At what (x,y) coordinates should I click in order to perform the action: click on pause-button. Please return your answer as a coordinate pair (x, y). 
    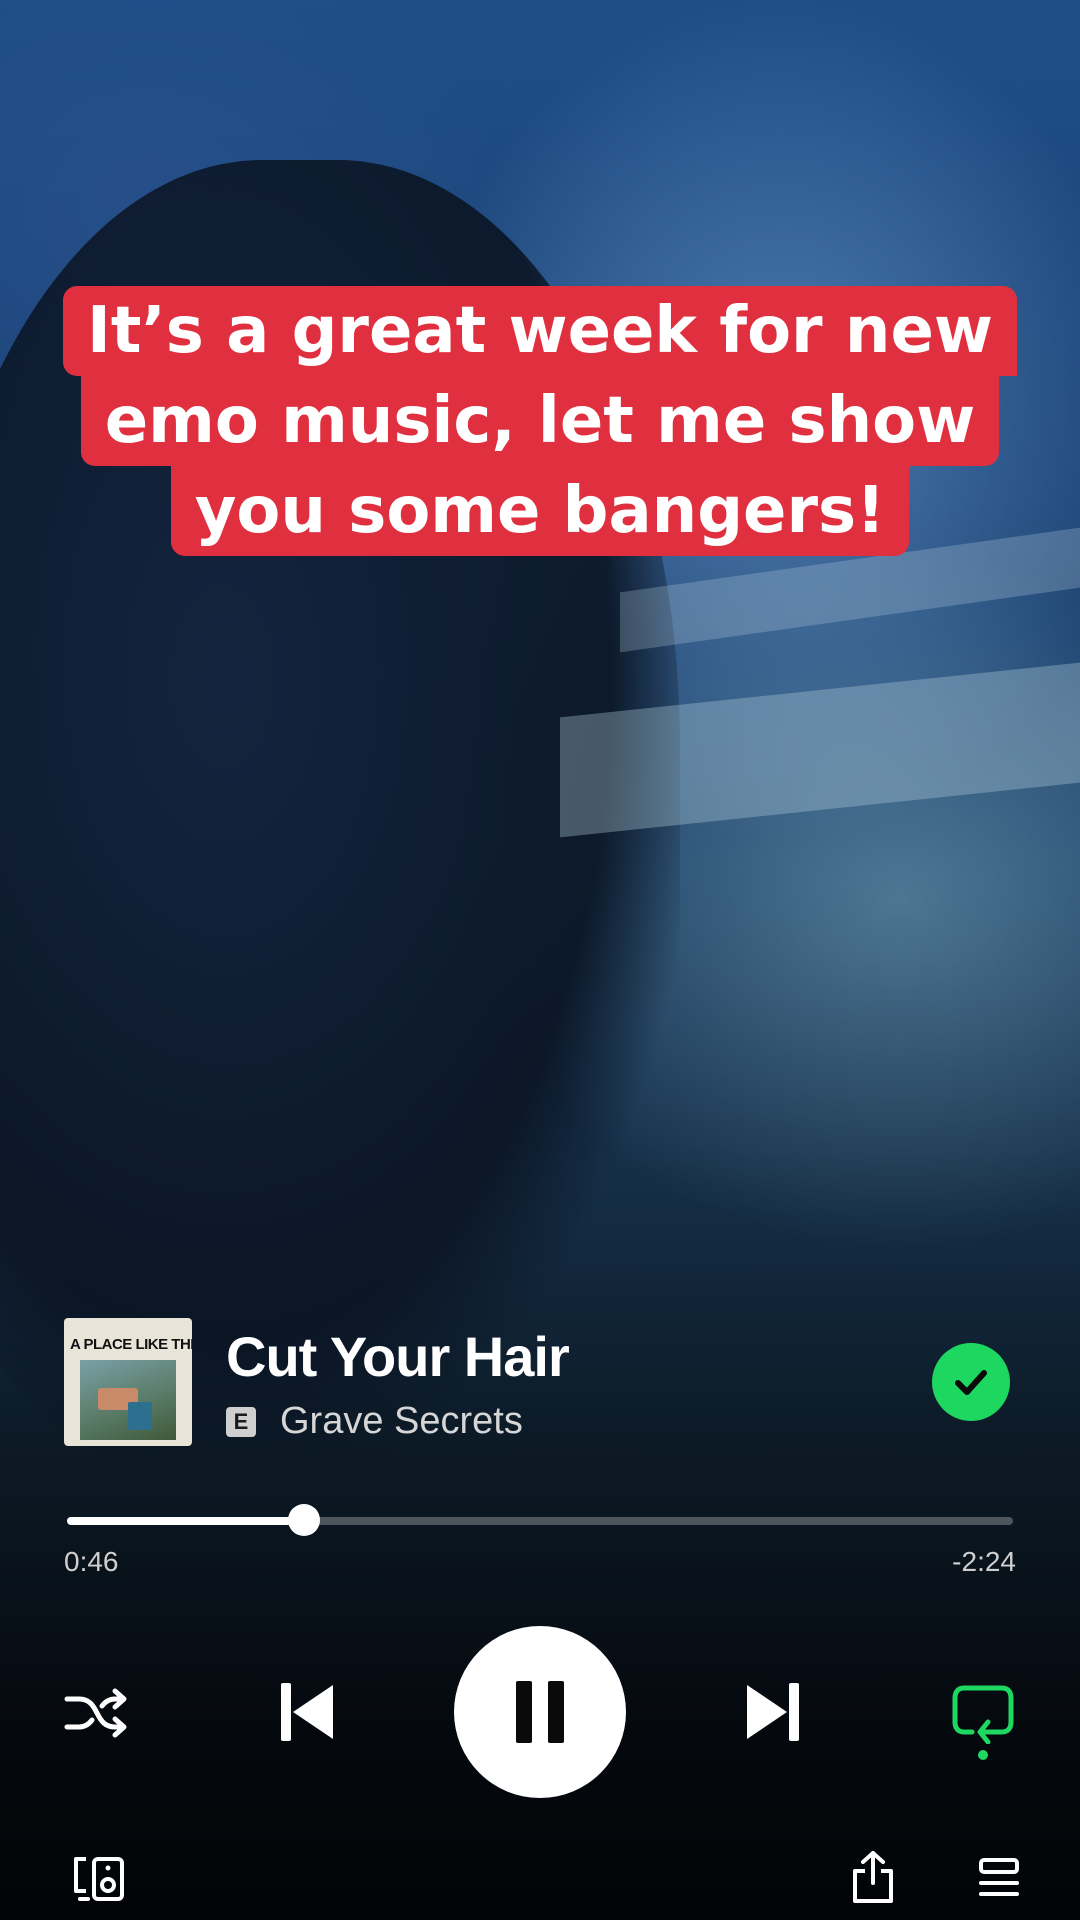
    Looking at the image, I should click on (540, 1712).